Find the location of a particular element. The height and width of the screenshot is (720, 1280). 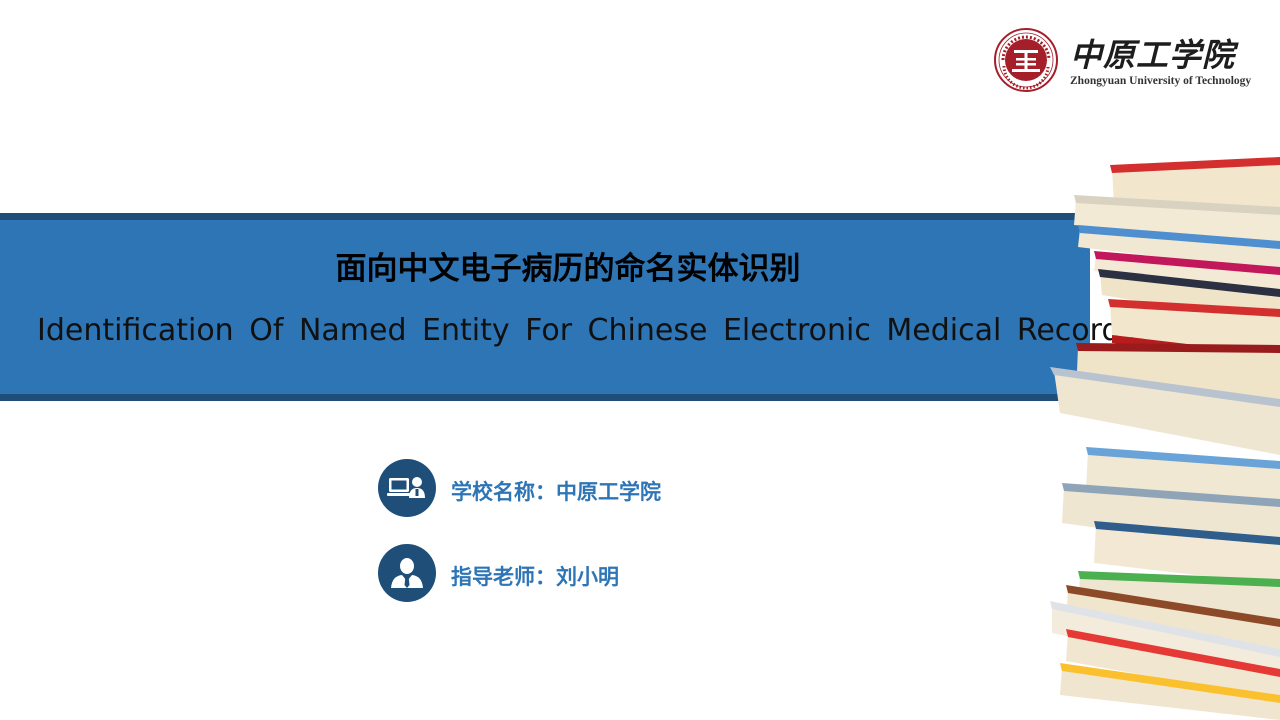

university-name-cn: 中原工学院 is located at coordinates (1153, 55).